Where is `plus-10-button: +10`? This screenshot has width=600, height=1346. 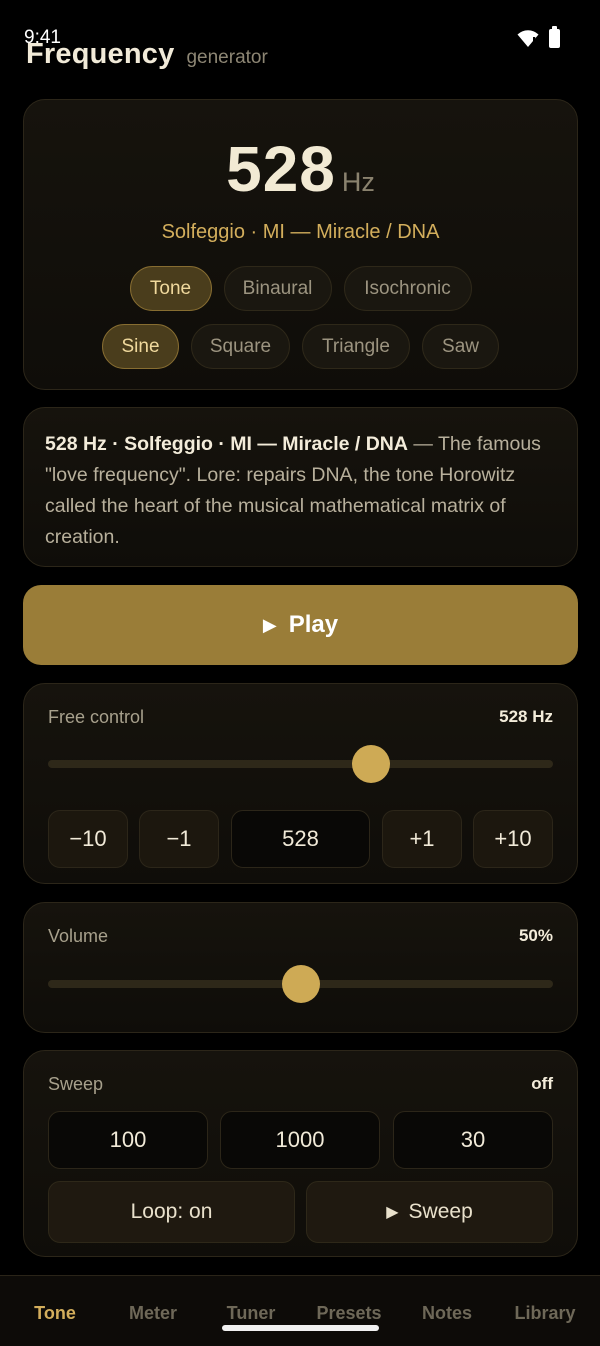 plus-10-button: +10 is located at coordinates (513, 839).